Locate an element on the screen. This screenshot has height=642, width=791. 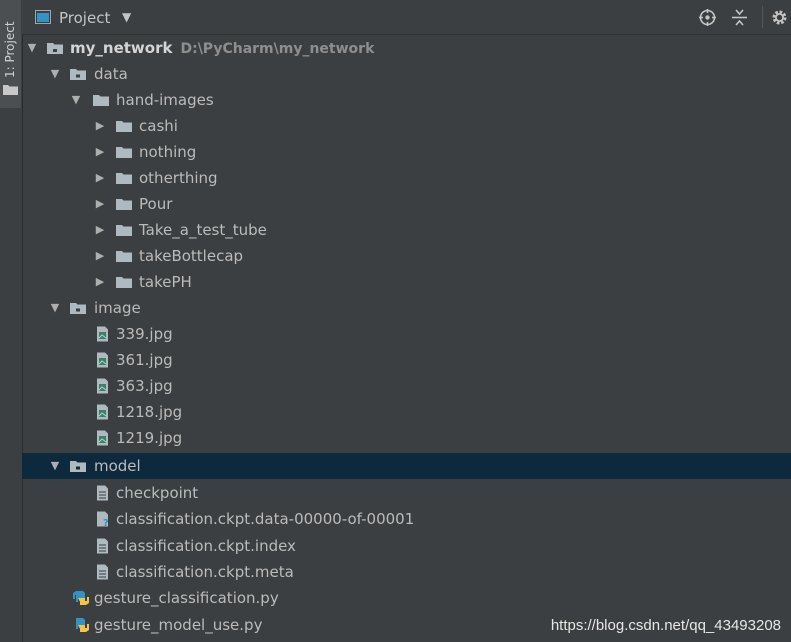
tree-row-image: ▼ image is located at coordinates (406, 308).